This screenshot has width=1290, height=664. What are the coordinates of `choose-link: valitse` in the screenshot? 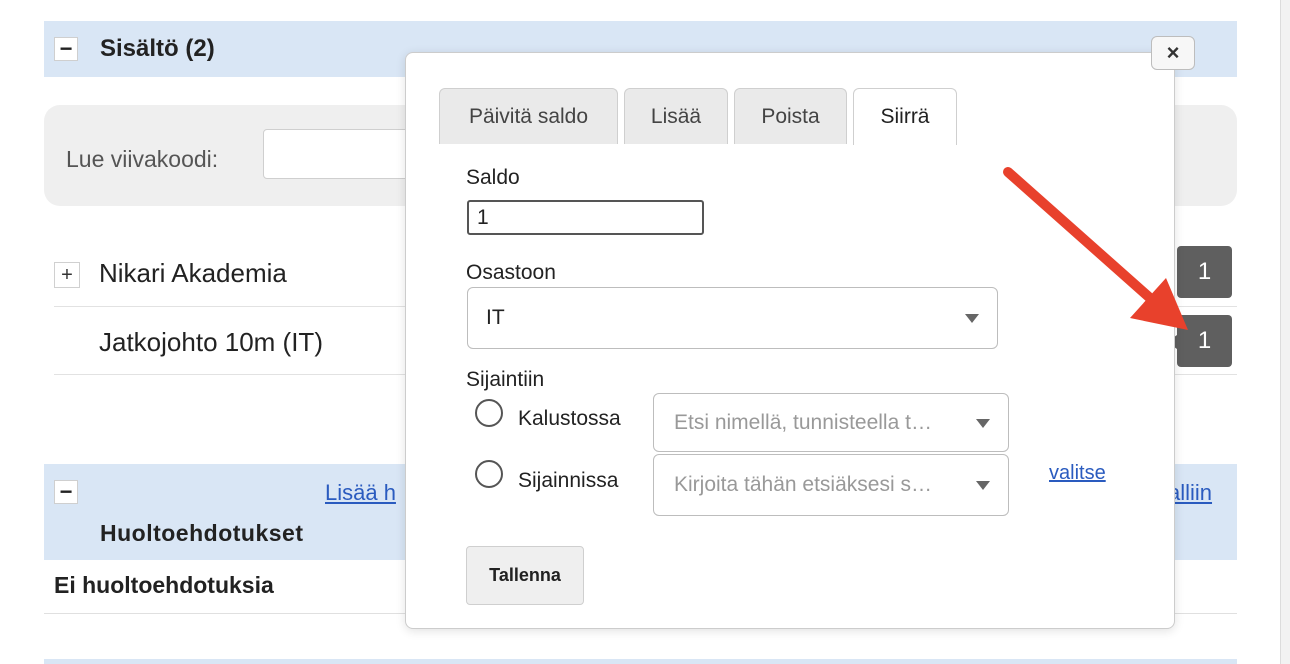 It's located at (1077, 473).